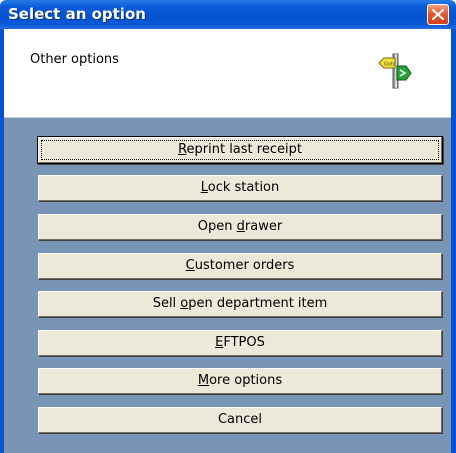 The image size is (456, 453). What do you see at coordinates (166, 303) in the screenshot?
I see `button-label: Sell` at bounding box center [166, 303].